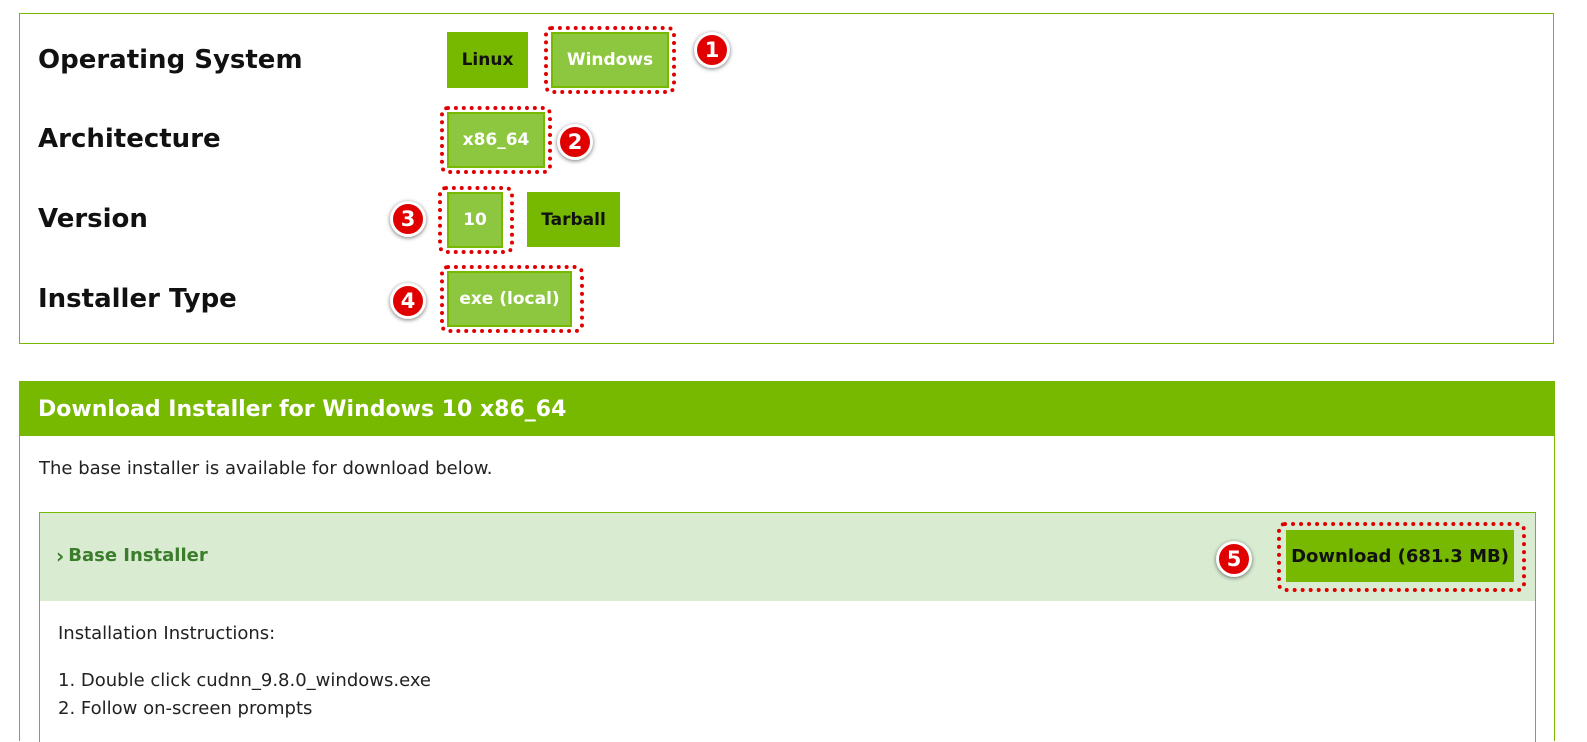 The image size is (1587, 742). What do you see at coordinates (185, 708) in the screenshot?
I see `list-item: 2. Follow on-screen prompts` at bounding box center [185, 708].